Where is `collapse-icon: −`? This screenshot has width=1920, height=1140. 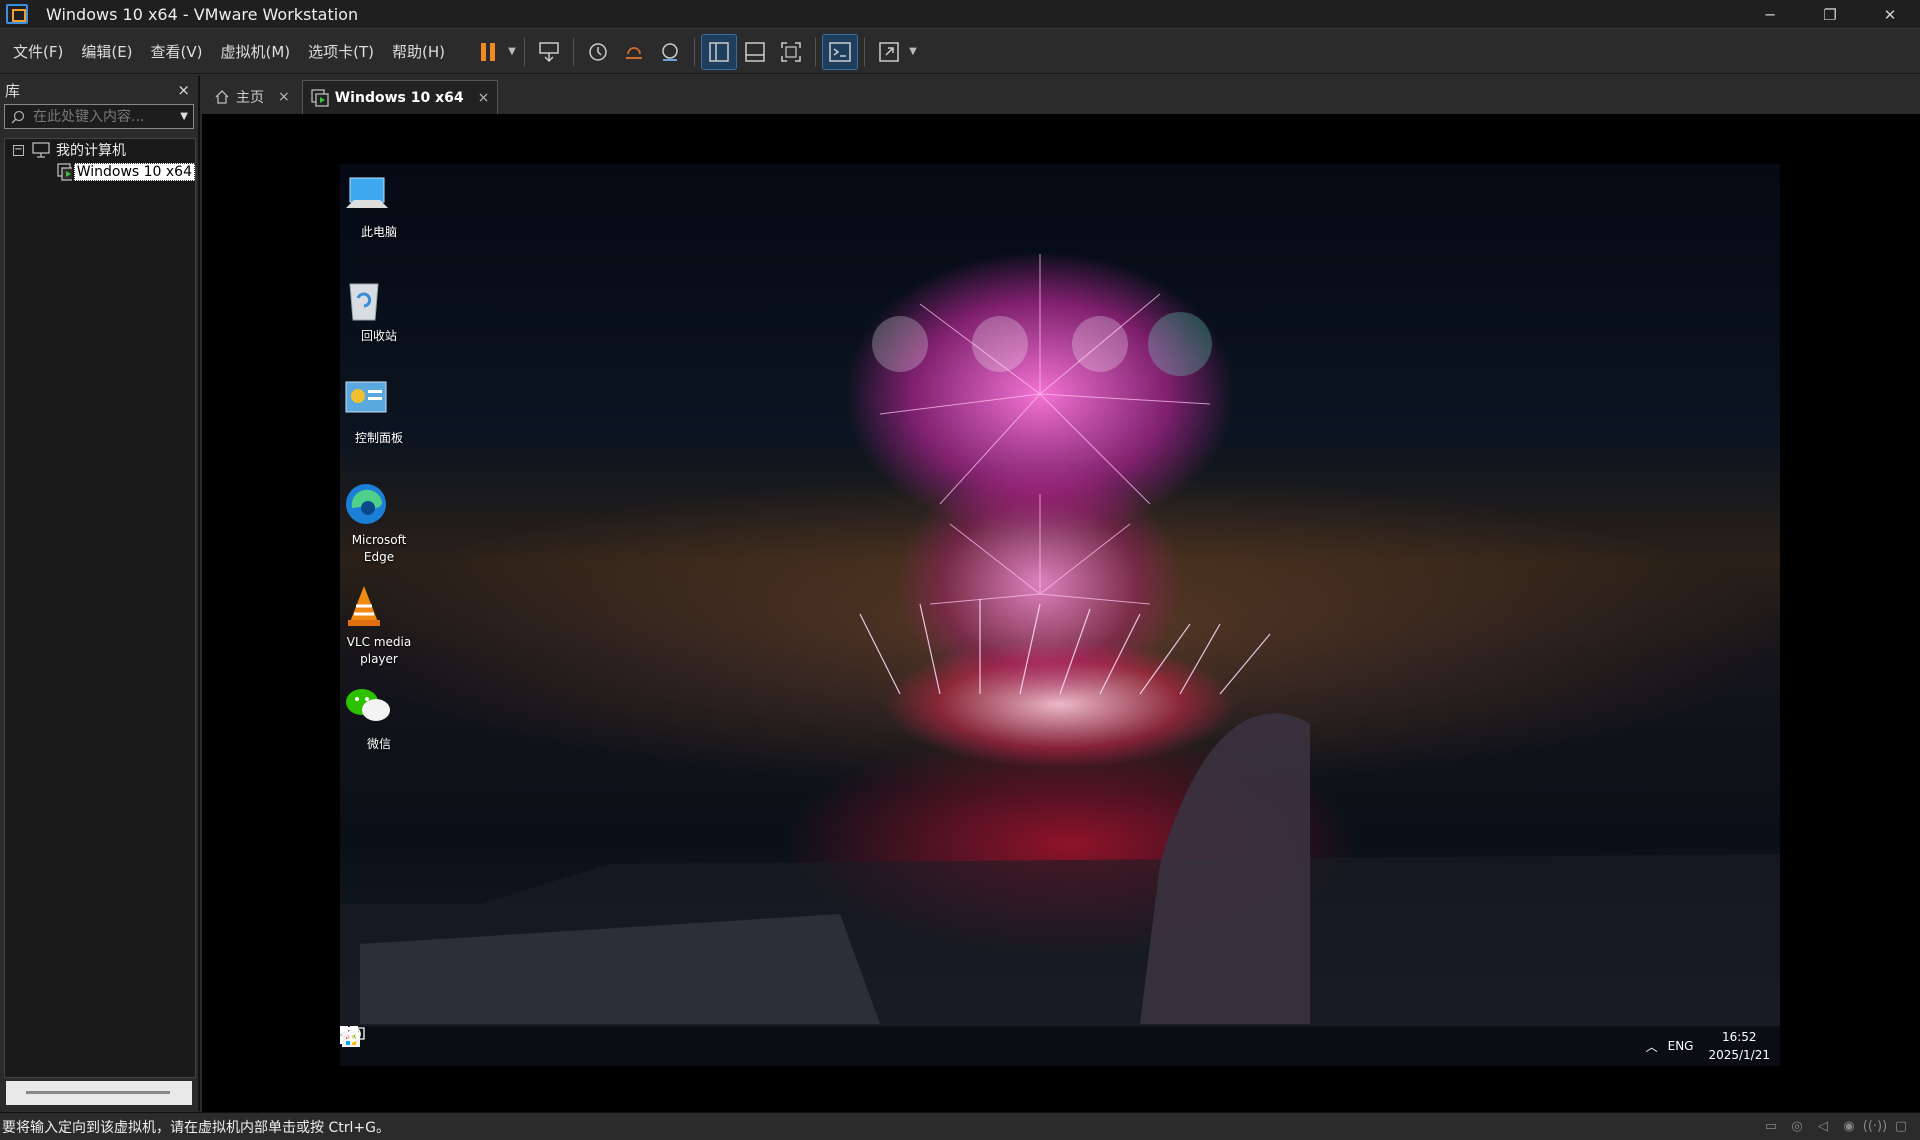
collapse-icon: − is located at coordinates (18, 150).